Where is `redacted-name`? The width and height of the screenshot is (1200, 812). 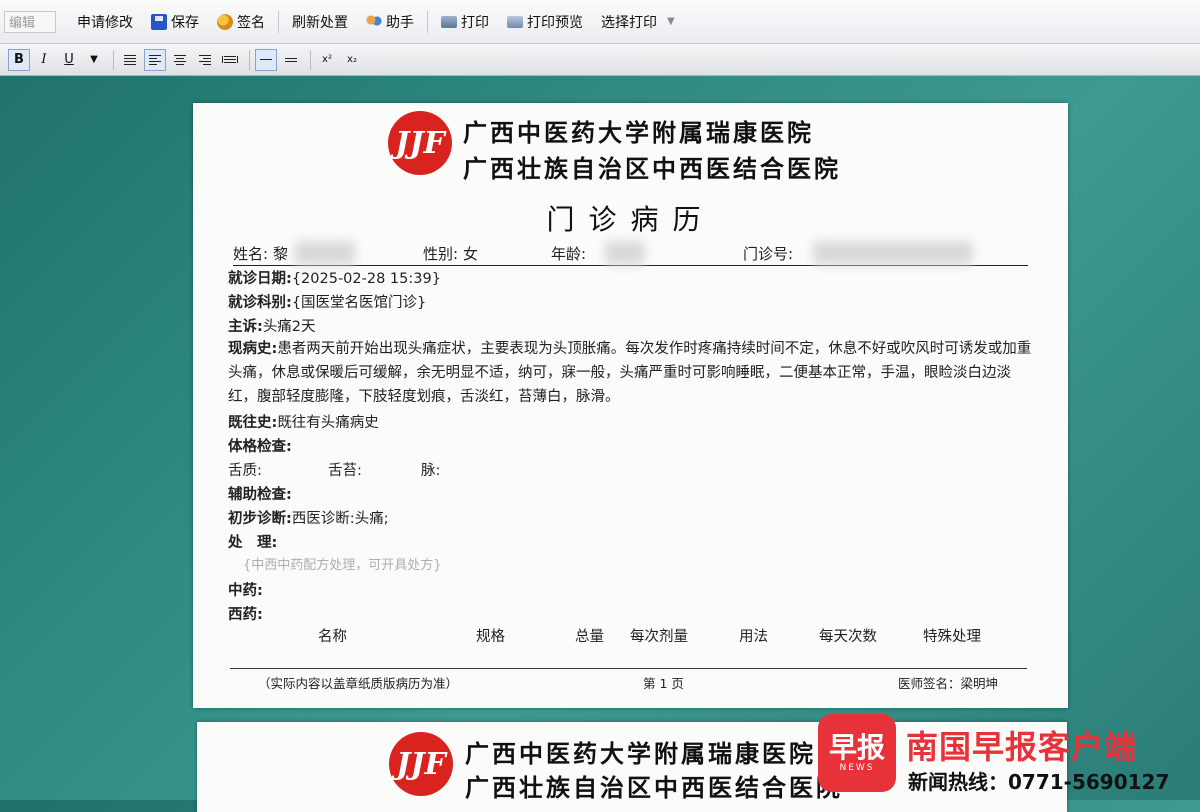 redacted-name is located at coordinates (325, 253).